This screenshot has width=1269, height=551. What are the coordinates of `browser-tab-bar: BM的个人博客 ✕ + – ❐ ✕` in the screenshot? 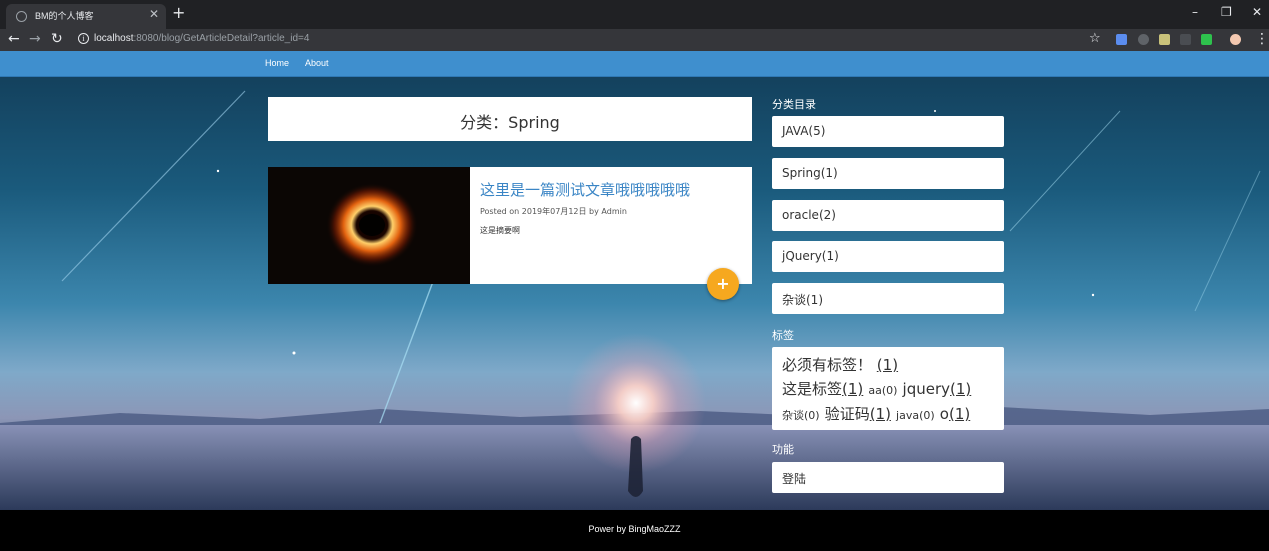 It's located at (634, 14).